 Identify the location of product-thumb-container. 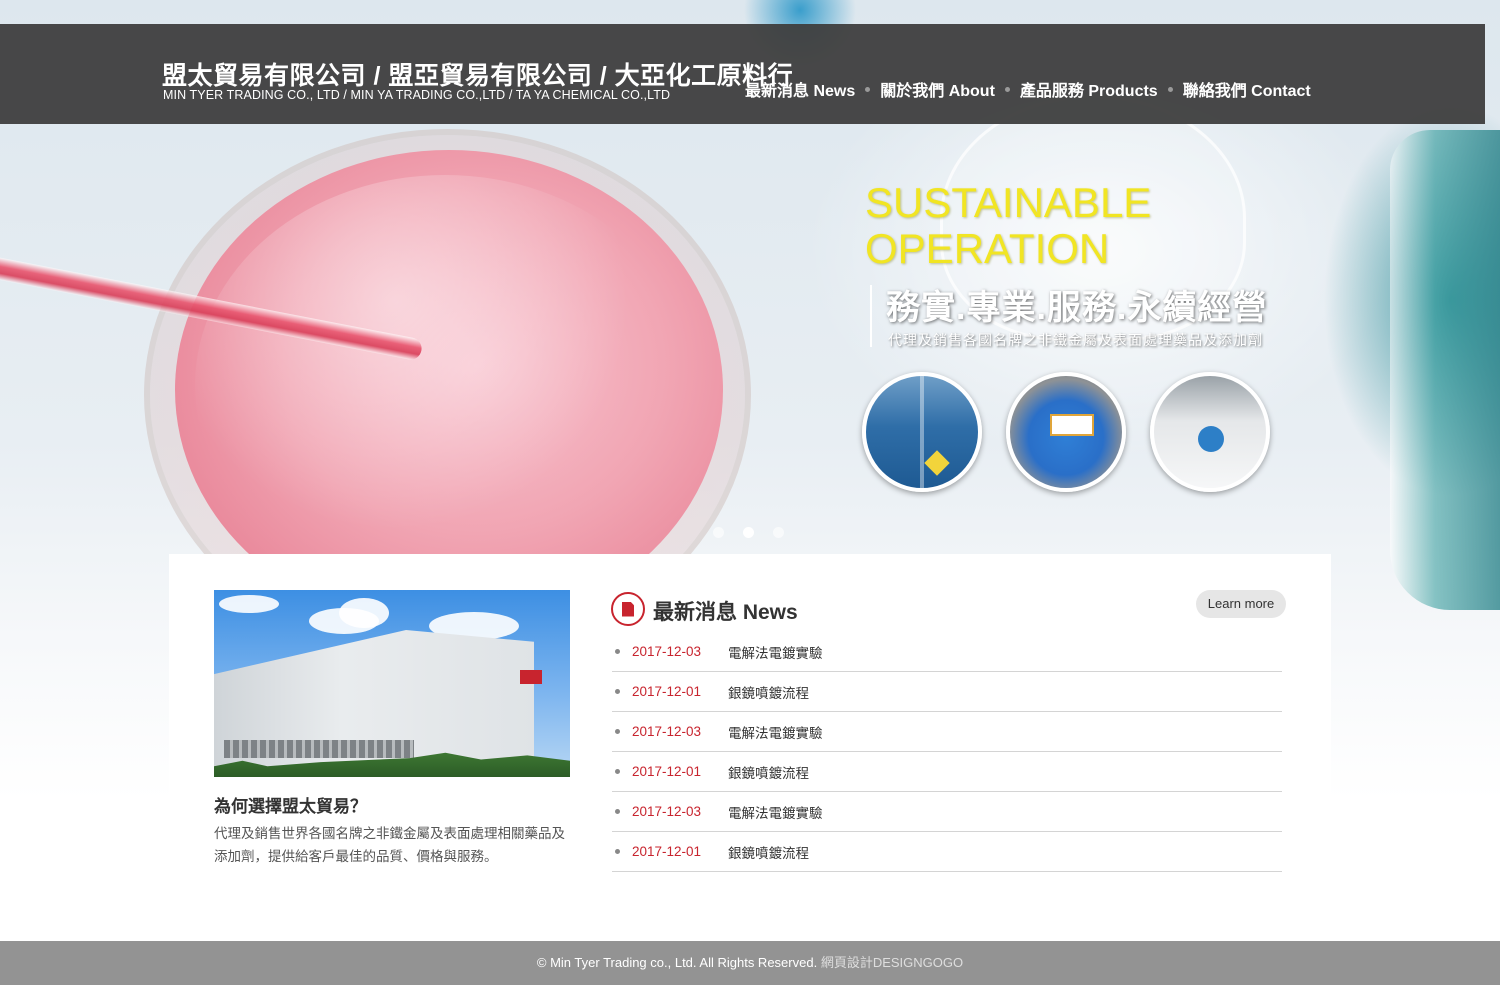
(1066, 432).